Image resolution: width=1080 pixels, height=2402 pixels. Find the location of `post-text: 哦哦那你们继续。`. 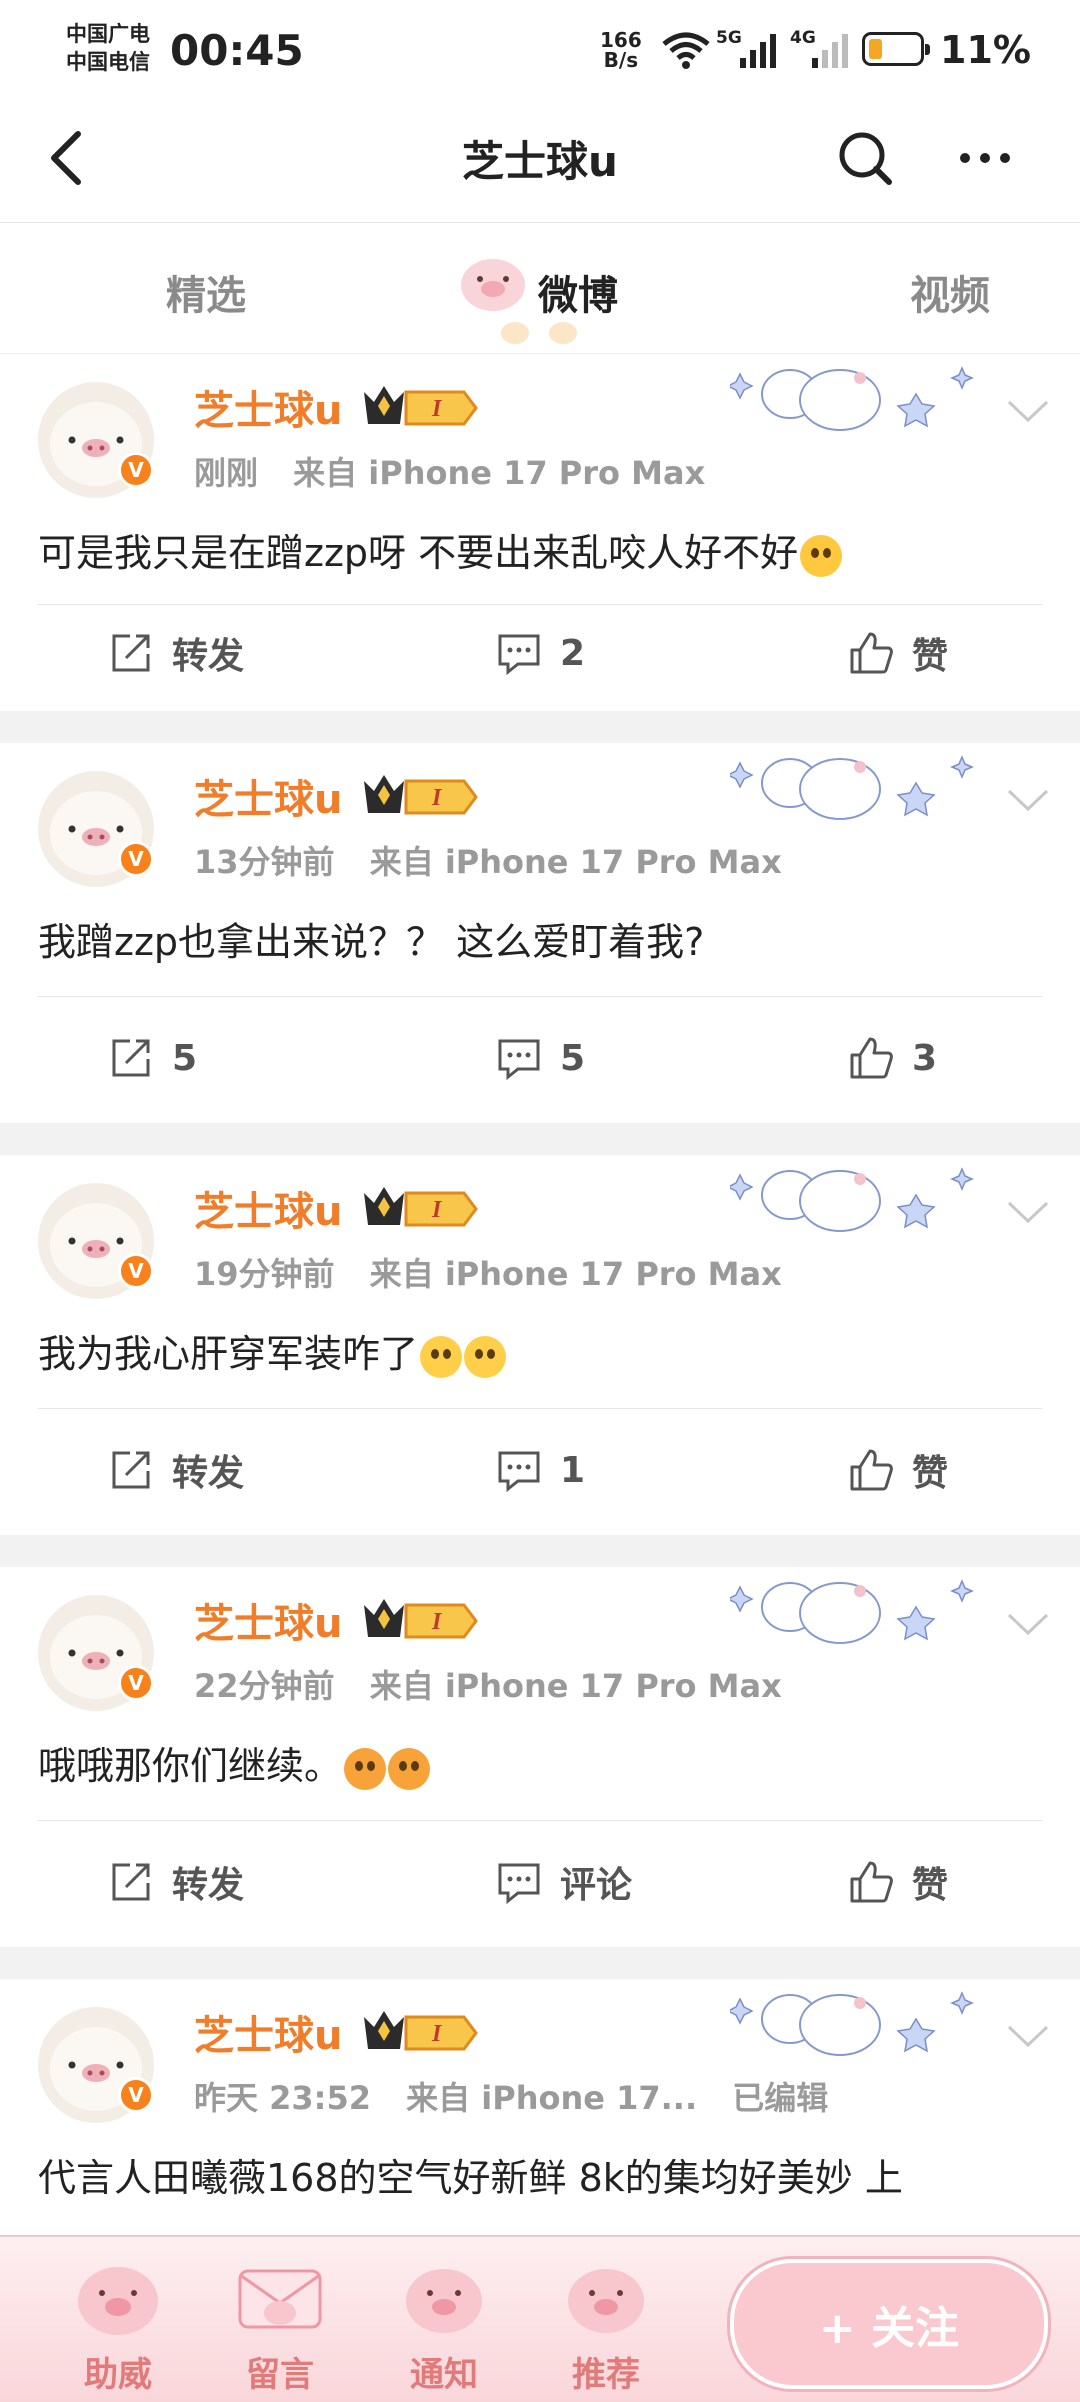

post-text: 哦哦那你们继续。 is located at coordinates (234, 1762).